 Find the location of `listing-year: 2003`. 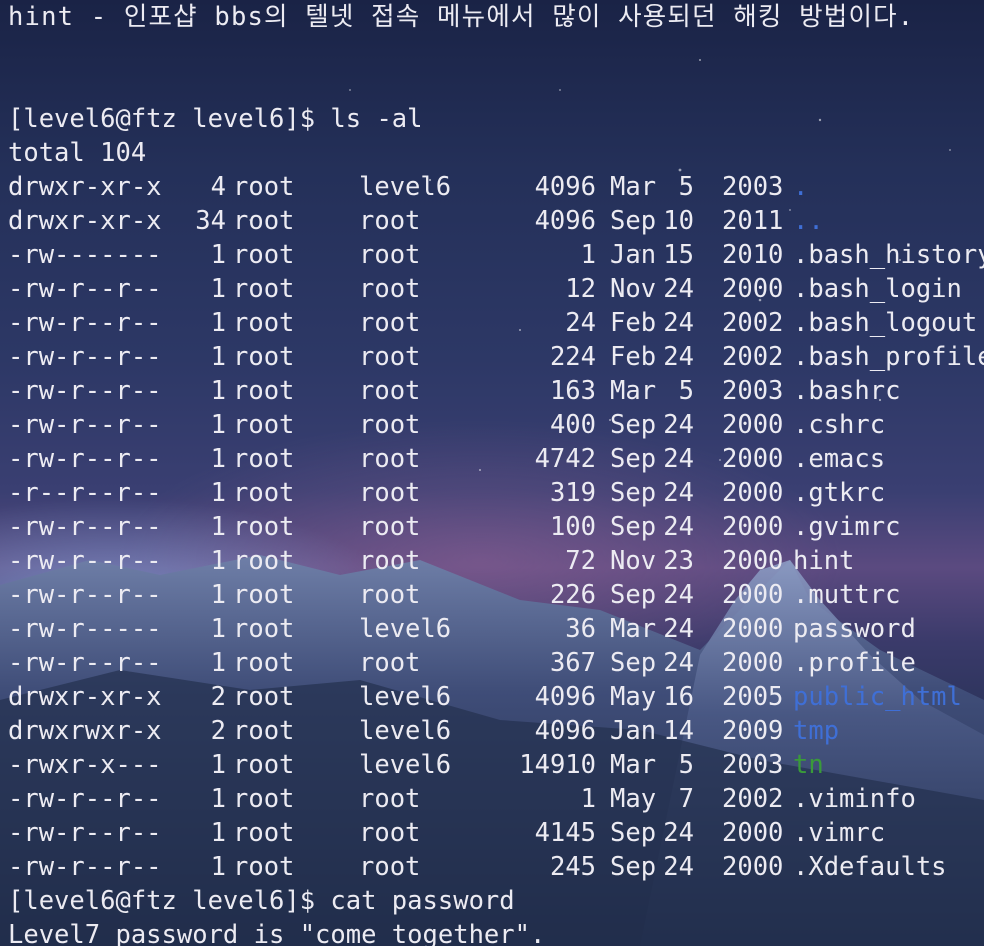

listing-year: 2003 is located at coordinates (753, 391).